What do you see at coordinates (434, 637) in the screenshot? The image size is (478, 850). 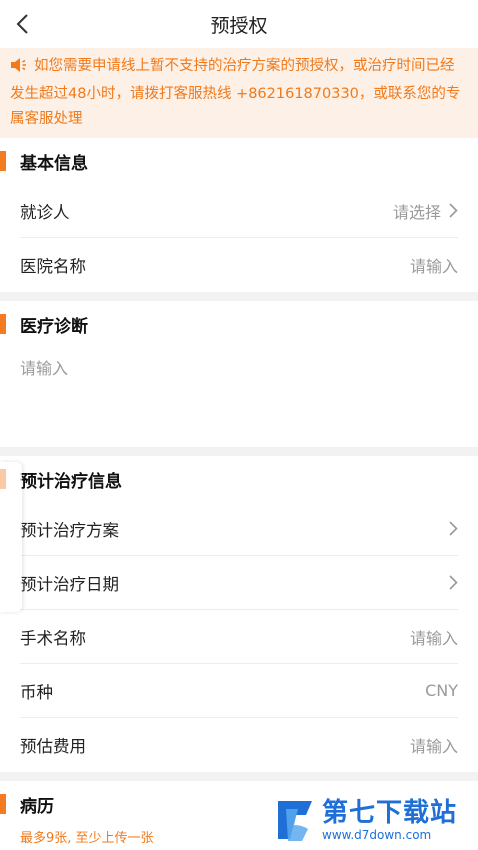 I see `surgery-name-input: 请输入` at bounding box center [434, 637].